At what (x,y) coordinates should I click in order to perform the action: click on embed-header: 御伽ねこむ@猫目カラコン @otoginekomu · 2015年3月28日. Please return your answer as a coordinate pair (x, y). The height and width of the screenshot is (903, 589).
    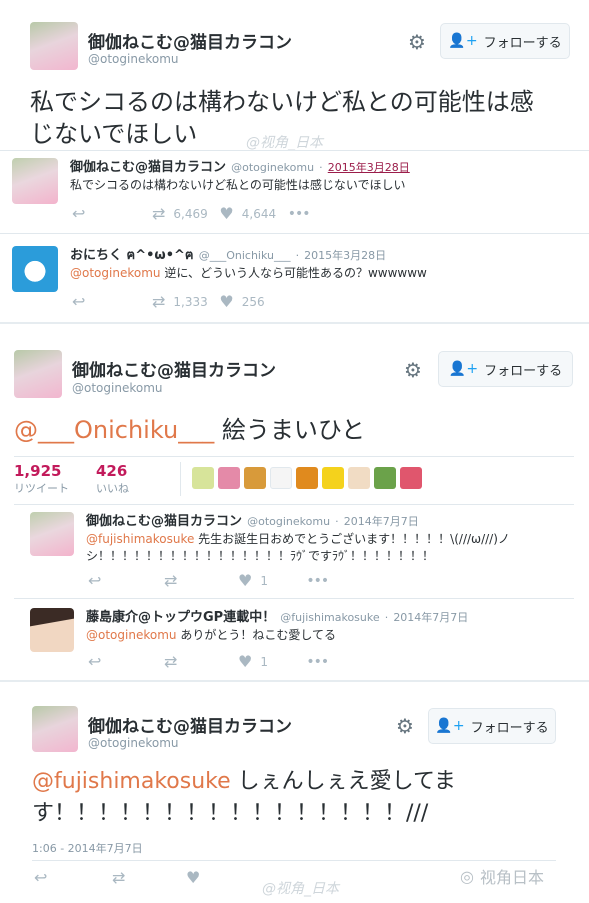
    Looking at the image, I should click on (240, 167).